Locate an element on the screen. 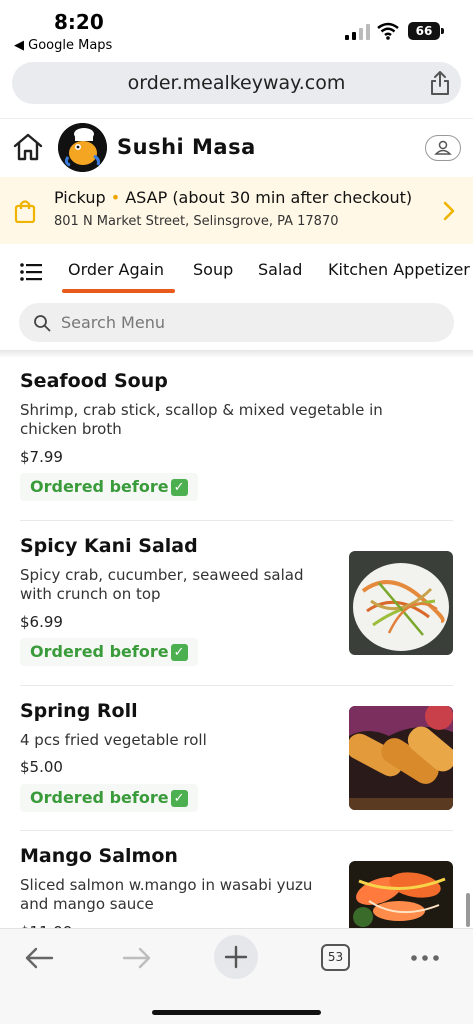  search-icon is located at coordinates (42, 323).